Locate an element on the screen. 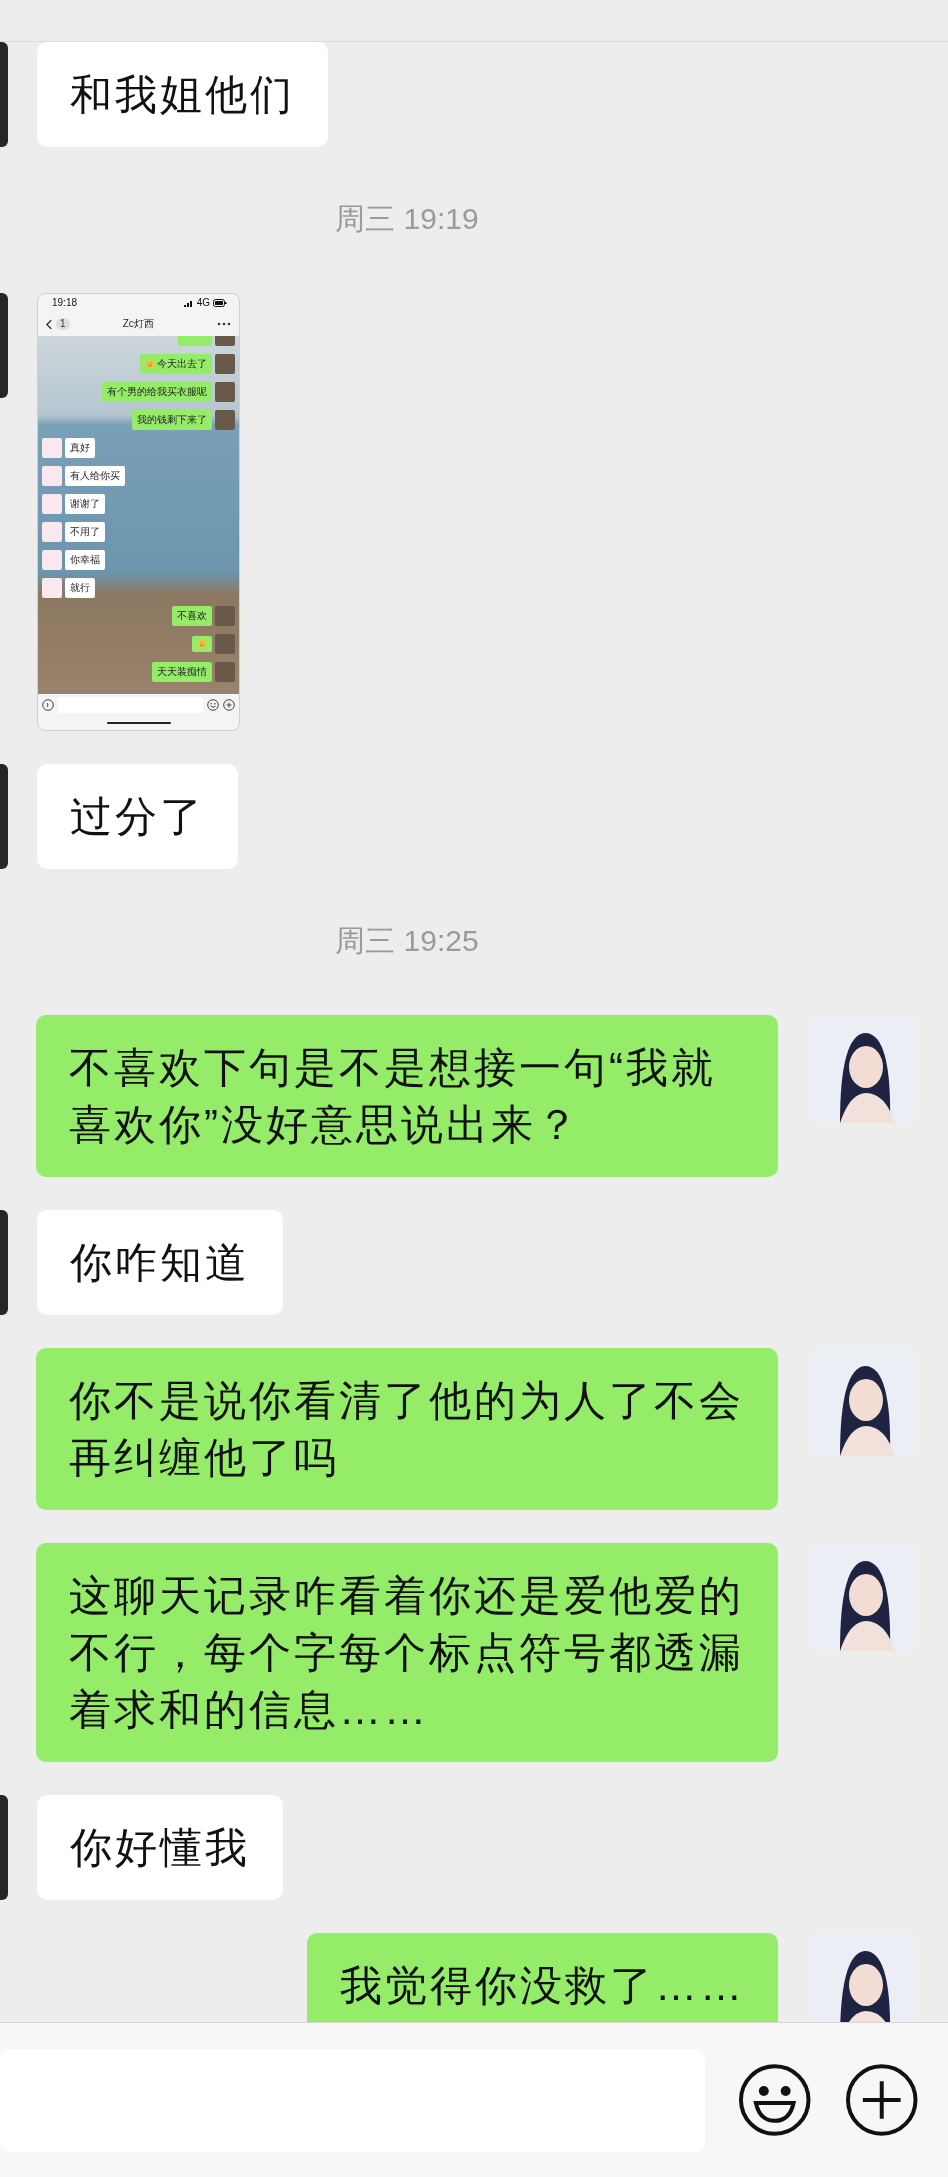 The height and width of the screenshot is (2177, 948). message-bubble: 你不是说你看清了他的为人了不会再纠缠他了吗 is located at coordinates (407, 1429).